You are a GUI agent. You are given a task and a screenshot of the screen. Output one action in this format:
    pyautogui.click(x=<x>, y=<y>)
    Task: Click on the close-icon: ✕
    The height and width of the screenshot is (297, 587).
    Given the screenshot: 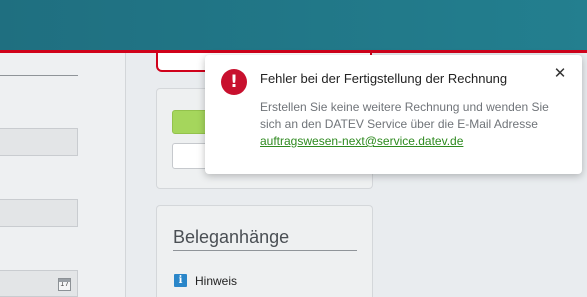 What is the action you would take?
    pyautogui.click(x=560, y=73)
    